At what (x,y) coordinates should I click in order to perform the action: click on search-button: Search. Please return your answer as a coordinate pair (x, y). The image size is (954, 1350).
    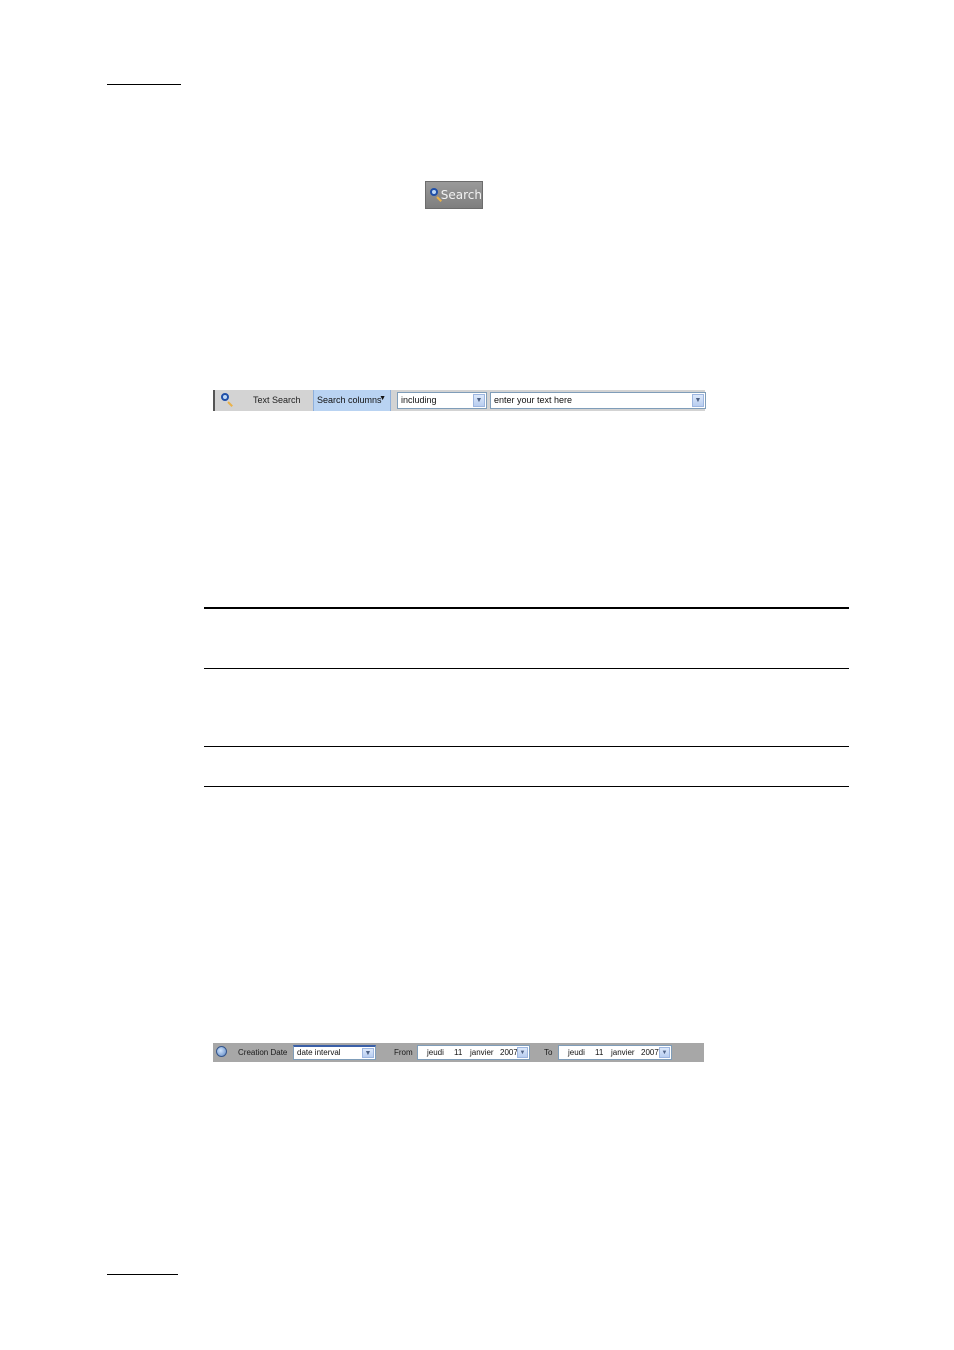
    Looking at the image, I should click on (454, 195).